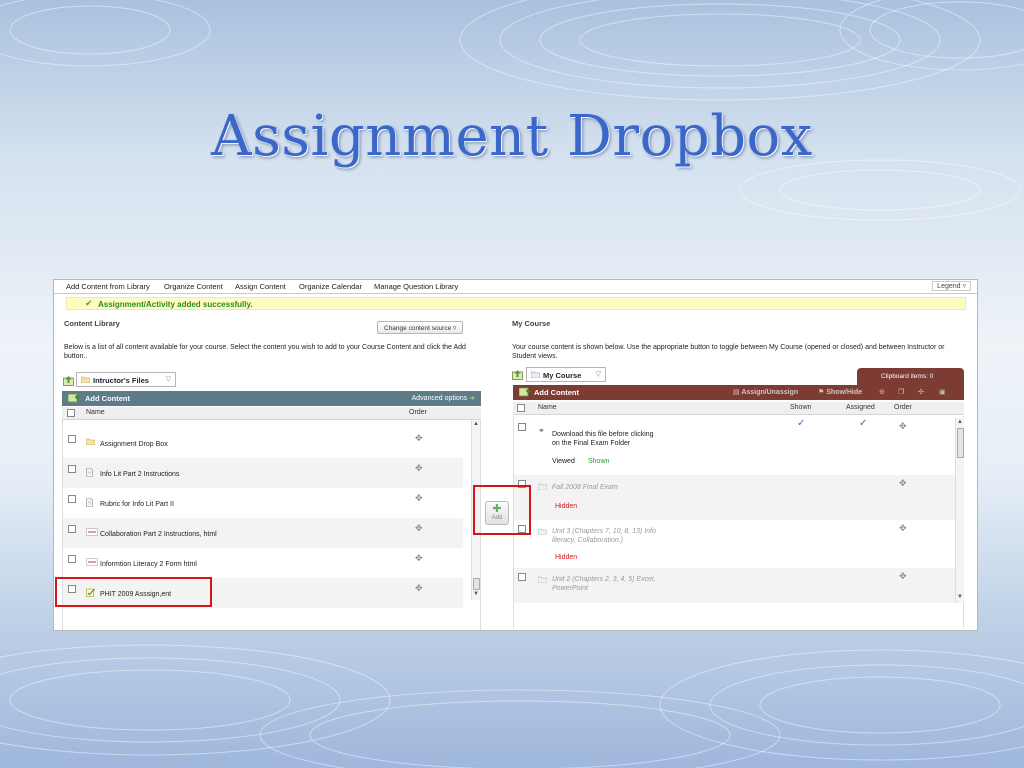 This screenshot has width=1024, height=768. What do you see at coordinates (133, 592) in the screenshot?
I see `highlight-new-assignment` at bounding box center [133, 592].